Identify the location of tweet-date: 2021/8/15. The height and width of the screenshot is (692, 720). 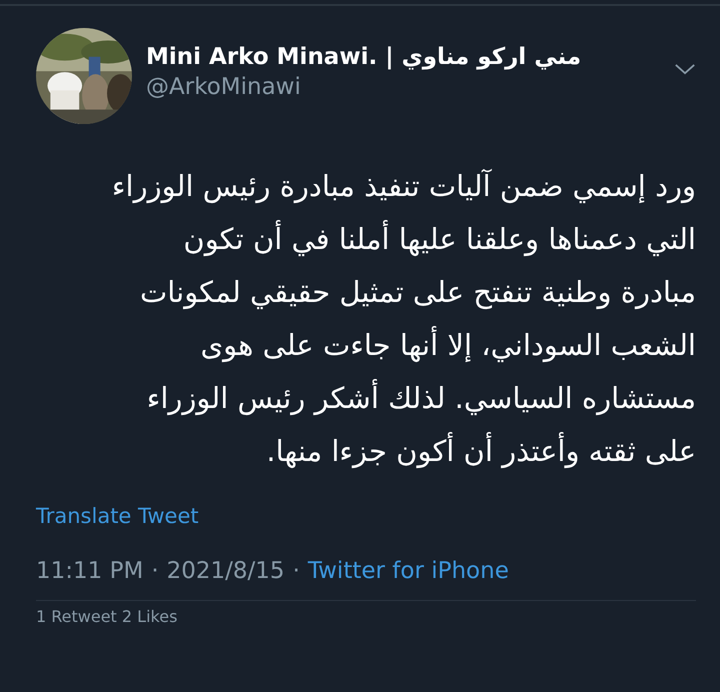
(225, 571).